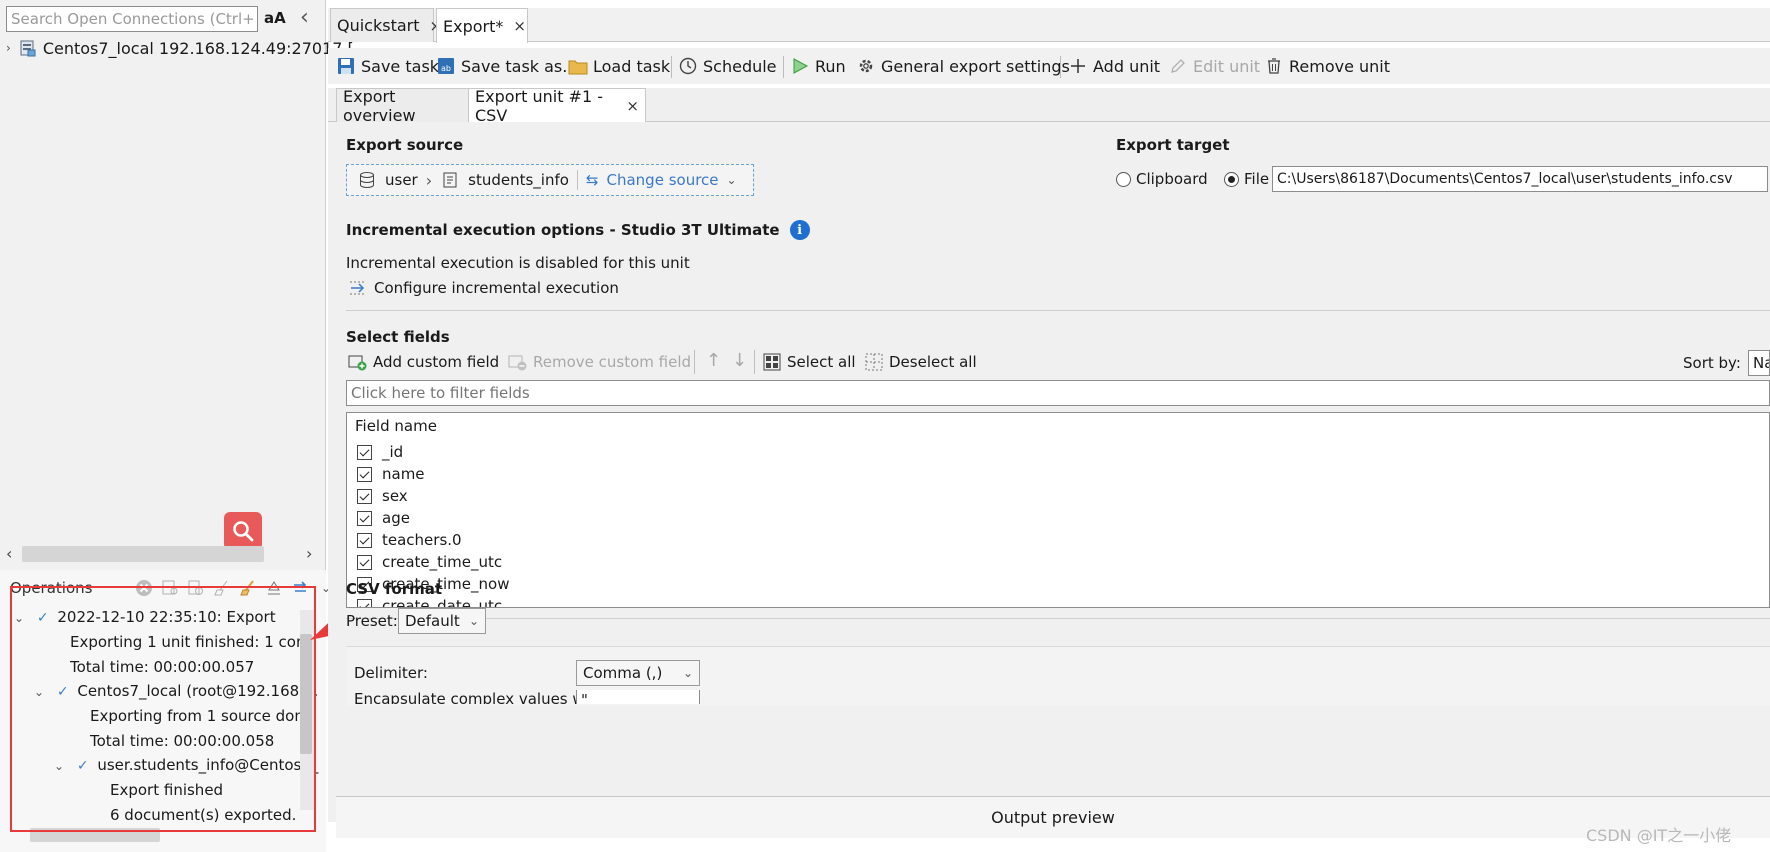 The width and height of the screenshot is (1770, 852). What do you see at coordinates (809, 362) in the screenshot?
I see `select-all-button: Select all` at bounding box center [809, 362].